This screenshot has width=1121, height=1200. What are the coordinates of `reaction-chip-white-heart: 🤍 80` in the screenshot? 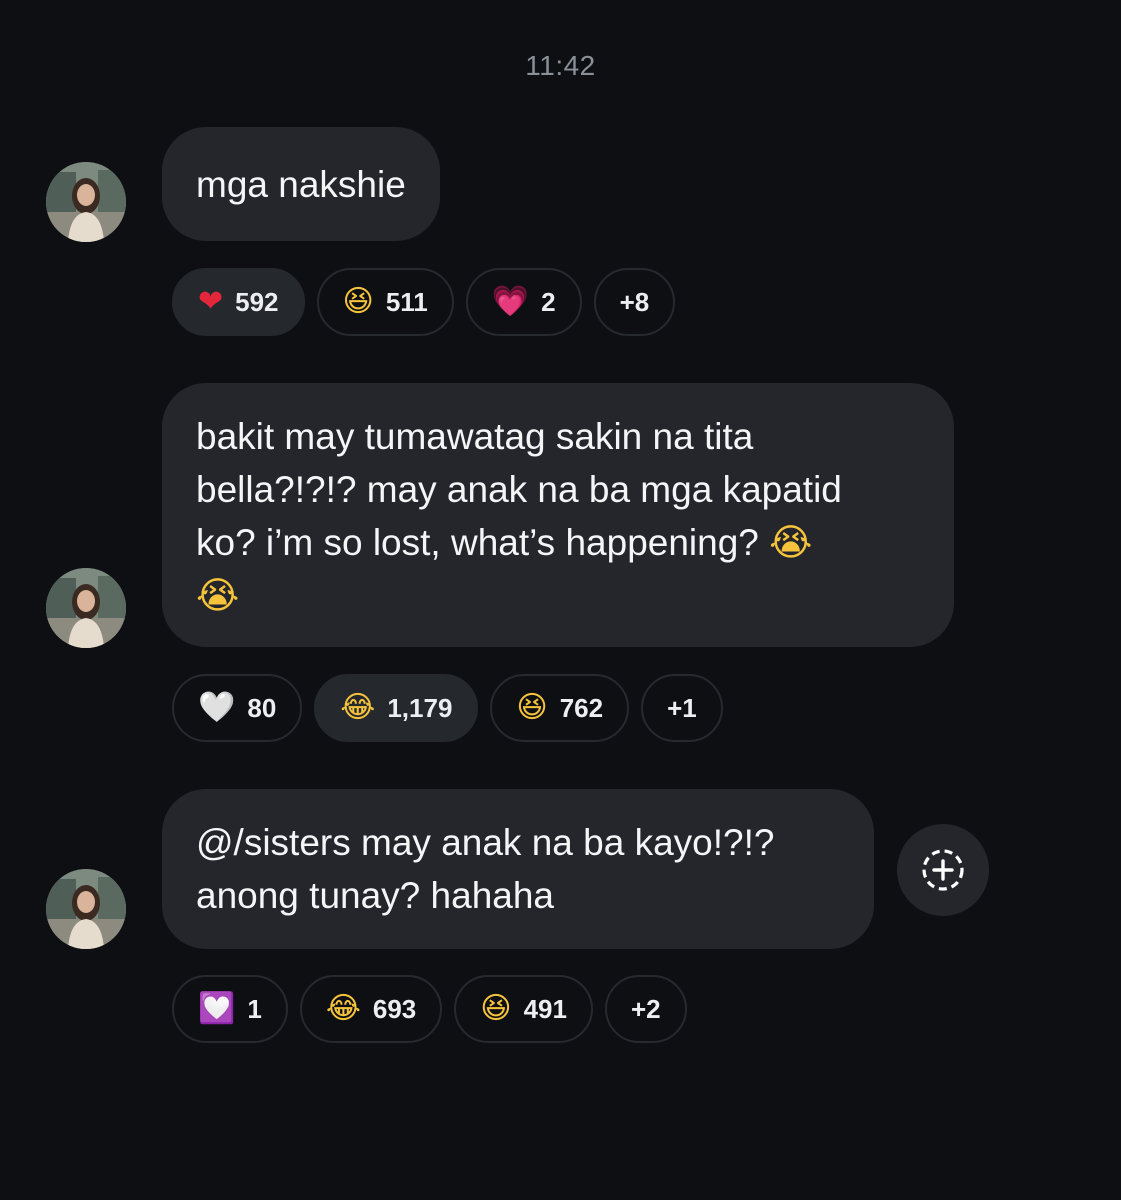 It's located at (237, 708).